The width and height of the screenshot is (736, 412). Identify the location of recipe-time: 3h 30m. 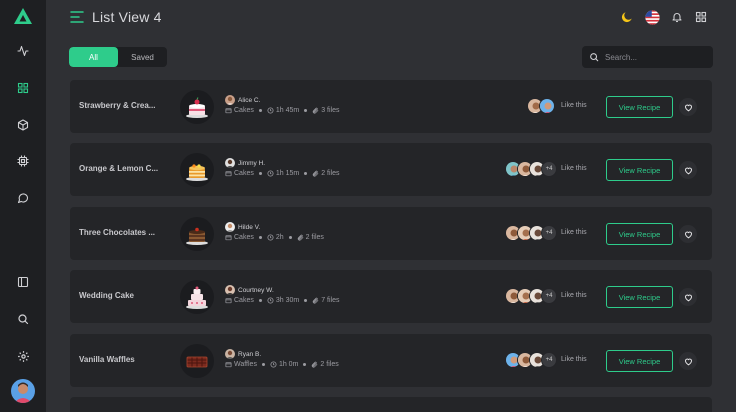
(287, 300).